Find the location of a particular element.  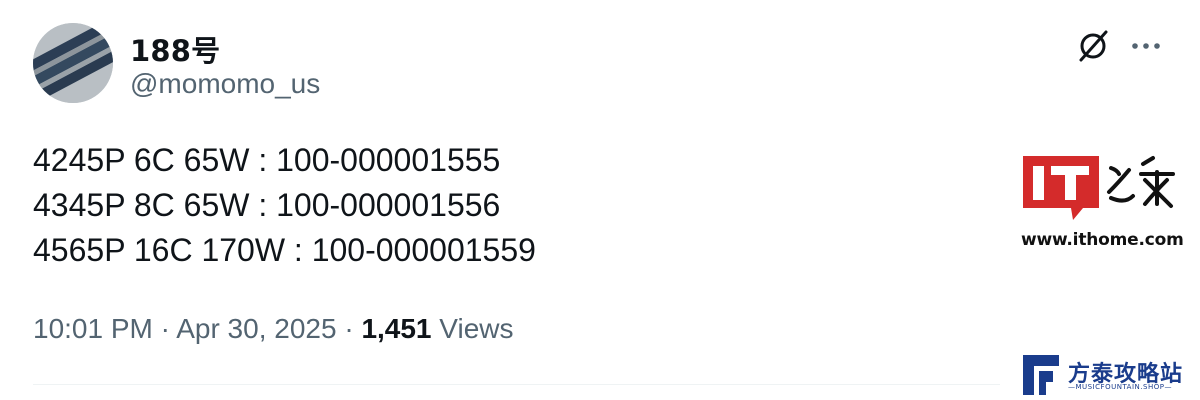

tweet-time: 10:01 PM is located at coordinates (93, 328).